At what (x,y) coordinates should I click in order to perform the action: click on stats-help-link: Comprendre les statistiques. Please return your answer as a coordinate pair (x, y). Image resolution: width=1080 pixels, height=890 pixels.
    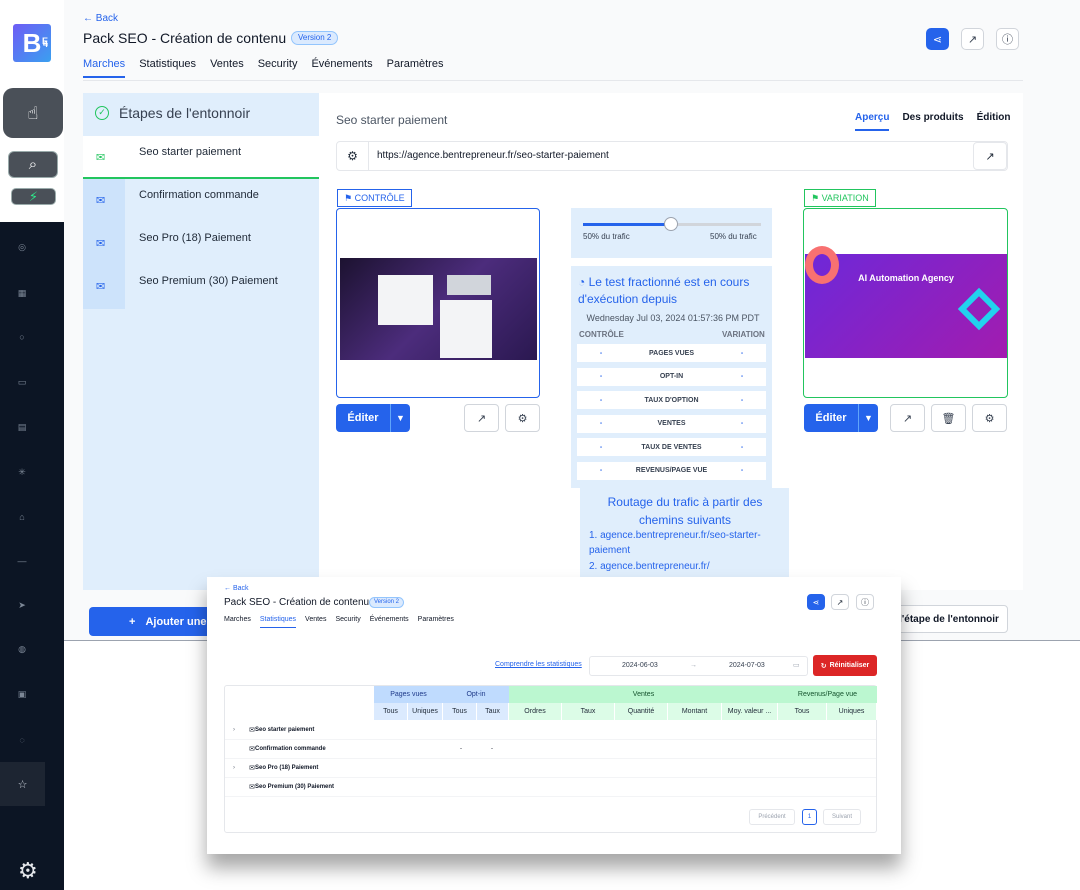
    Looking at the image, I should click on (538, 664).